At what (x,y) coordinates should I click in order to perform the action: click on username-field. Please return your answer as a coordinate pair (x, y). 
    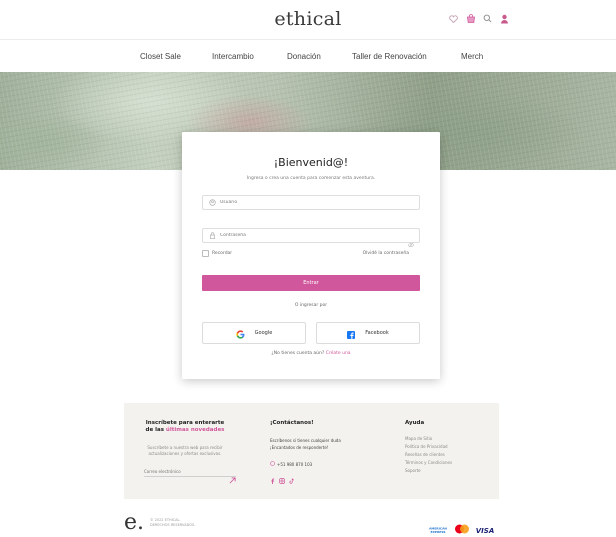
    Looking at the image, I should click on (311, 202).